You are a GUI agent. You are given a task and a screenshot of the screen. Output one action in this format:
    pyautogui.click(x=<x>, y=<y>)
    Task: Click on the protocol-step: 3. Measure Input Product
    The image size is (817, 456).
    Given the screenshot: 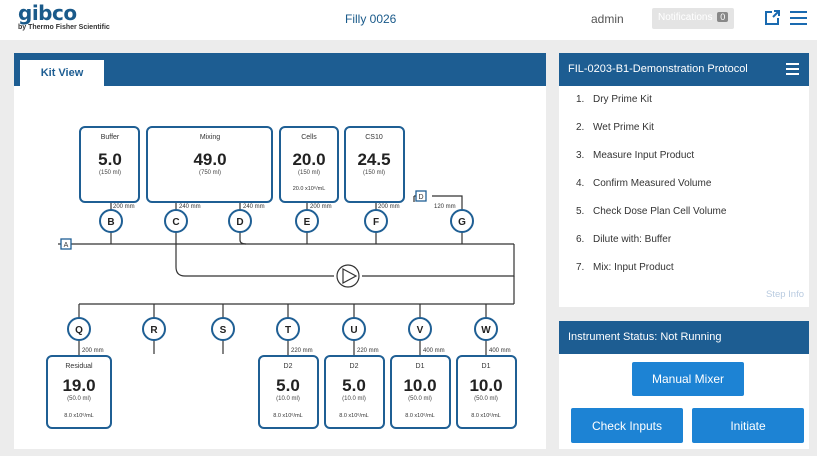 What is the action you would take?
    pyautogui.click(x=684, y=164)
    